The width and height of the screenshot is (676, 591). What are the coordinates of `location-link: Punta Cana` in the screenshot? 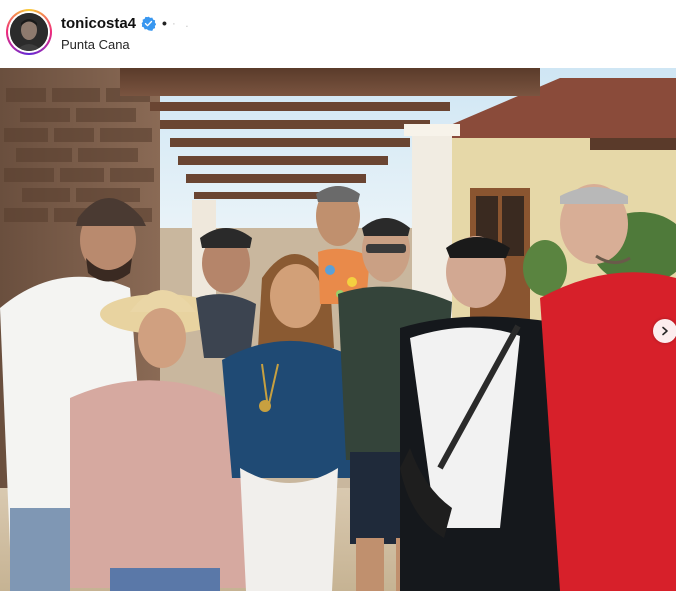 It's located at (95, 44).